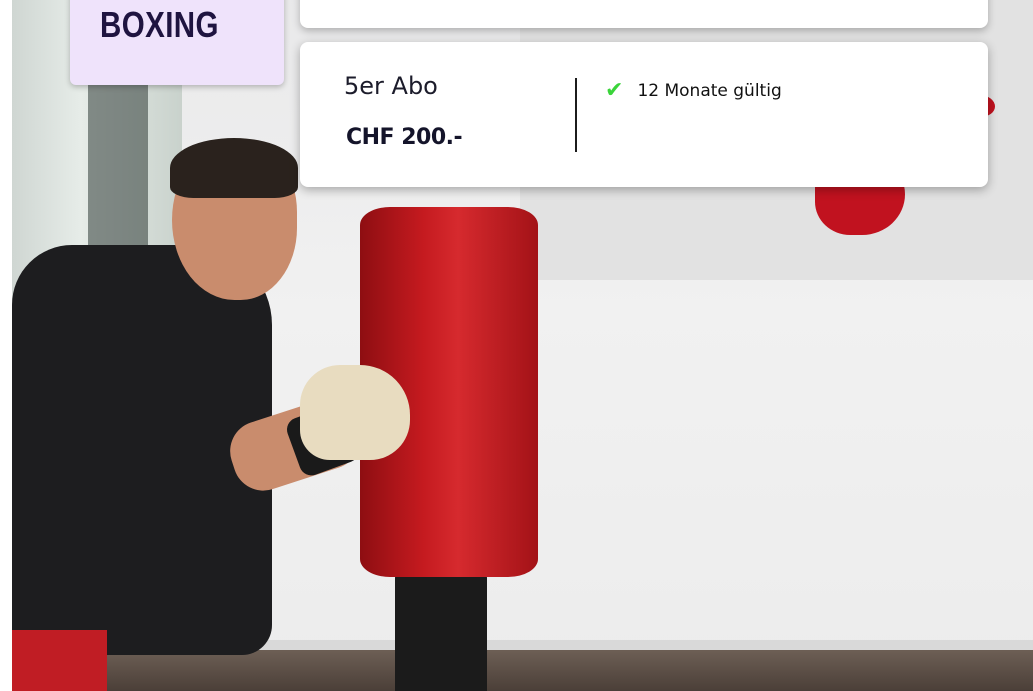 The image size is (1033, 691). I want to click on title-card: BOXING, so click(177, 42).